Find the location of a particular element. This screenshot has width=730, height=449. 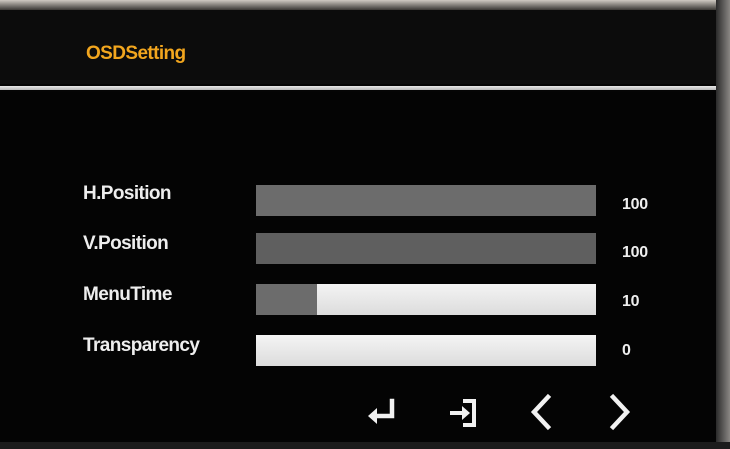

exit-icon is located at coordinates (463, 413).